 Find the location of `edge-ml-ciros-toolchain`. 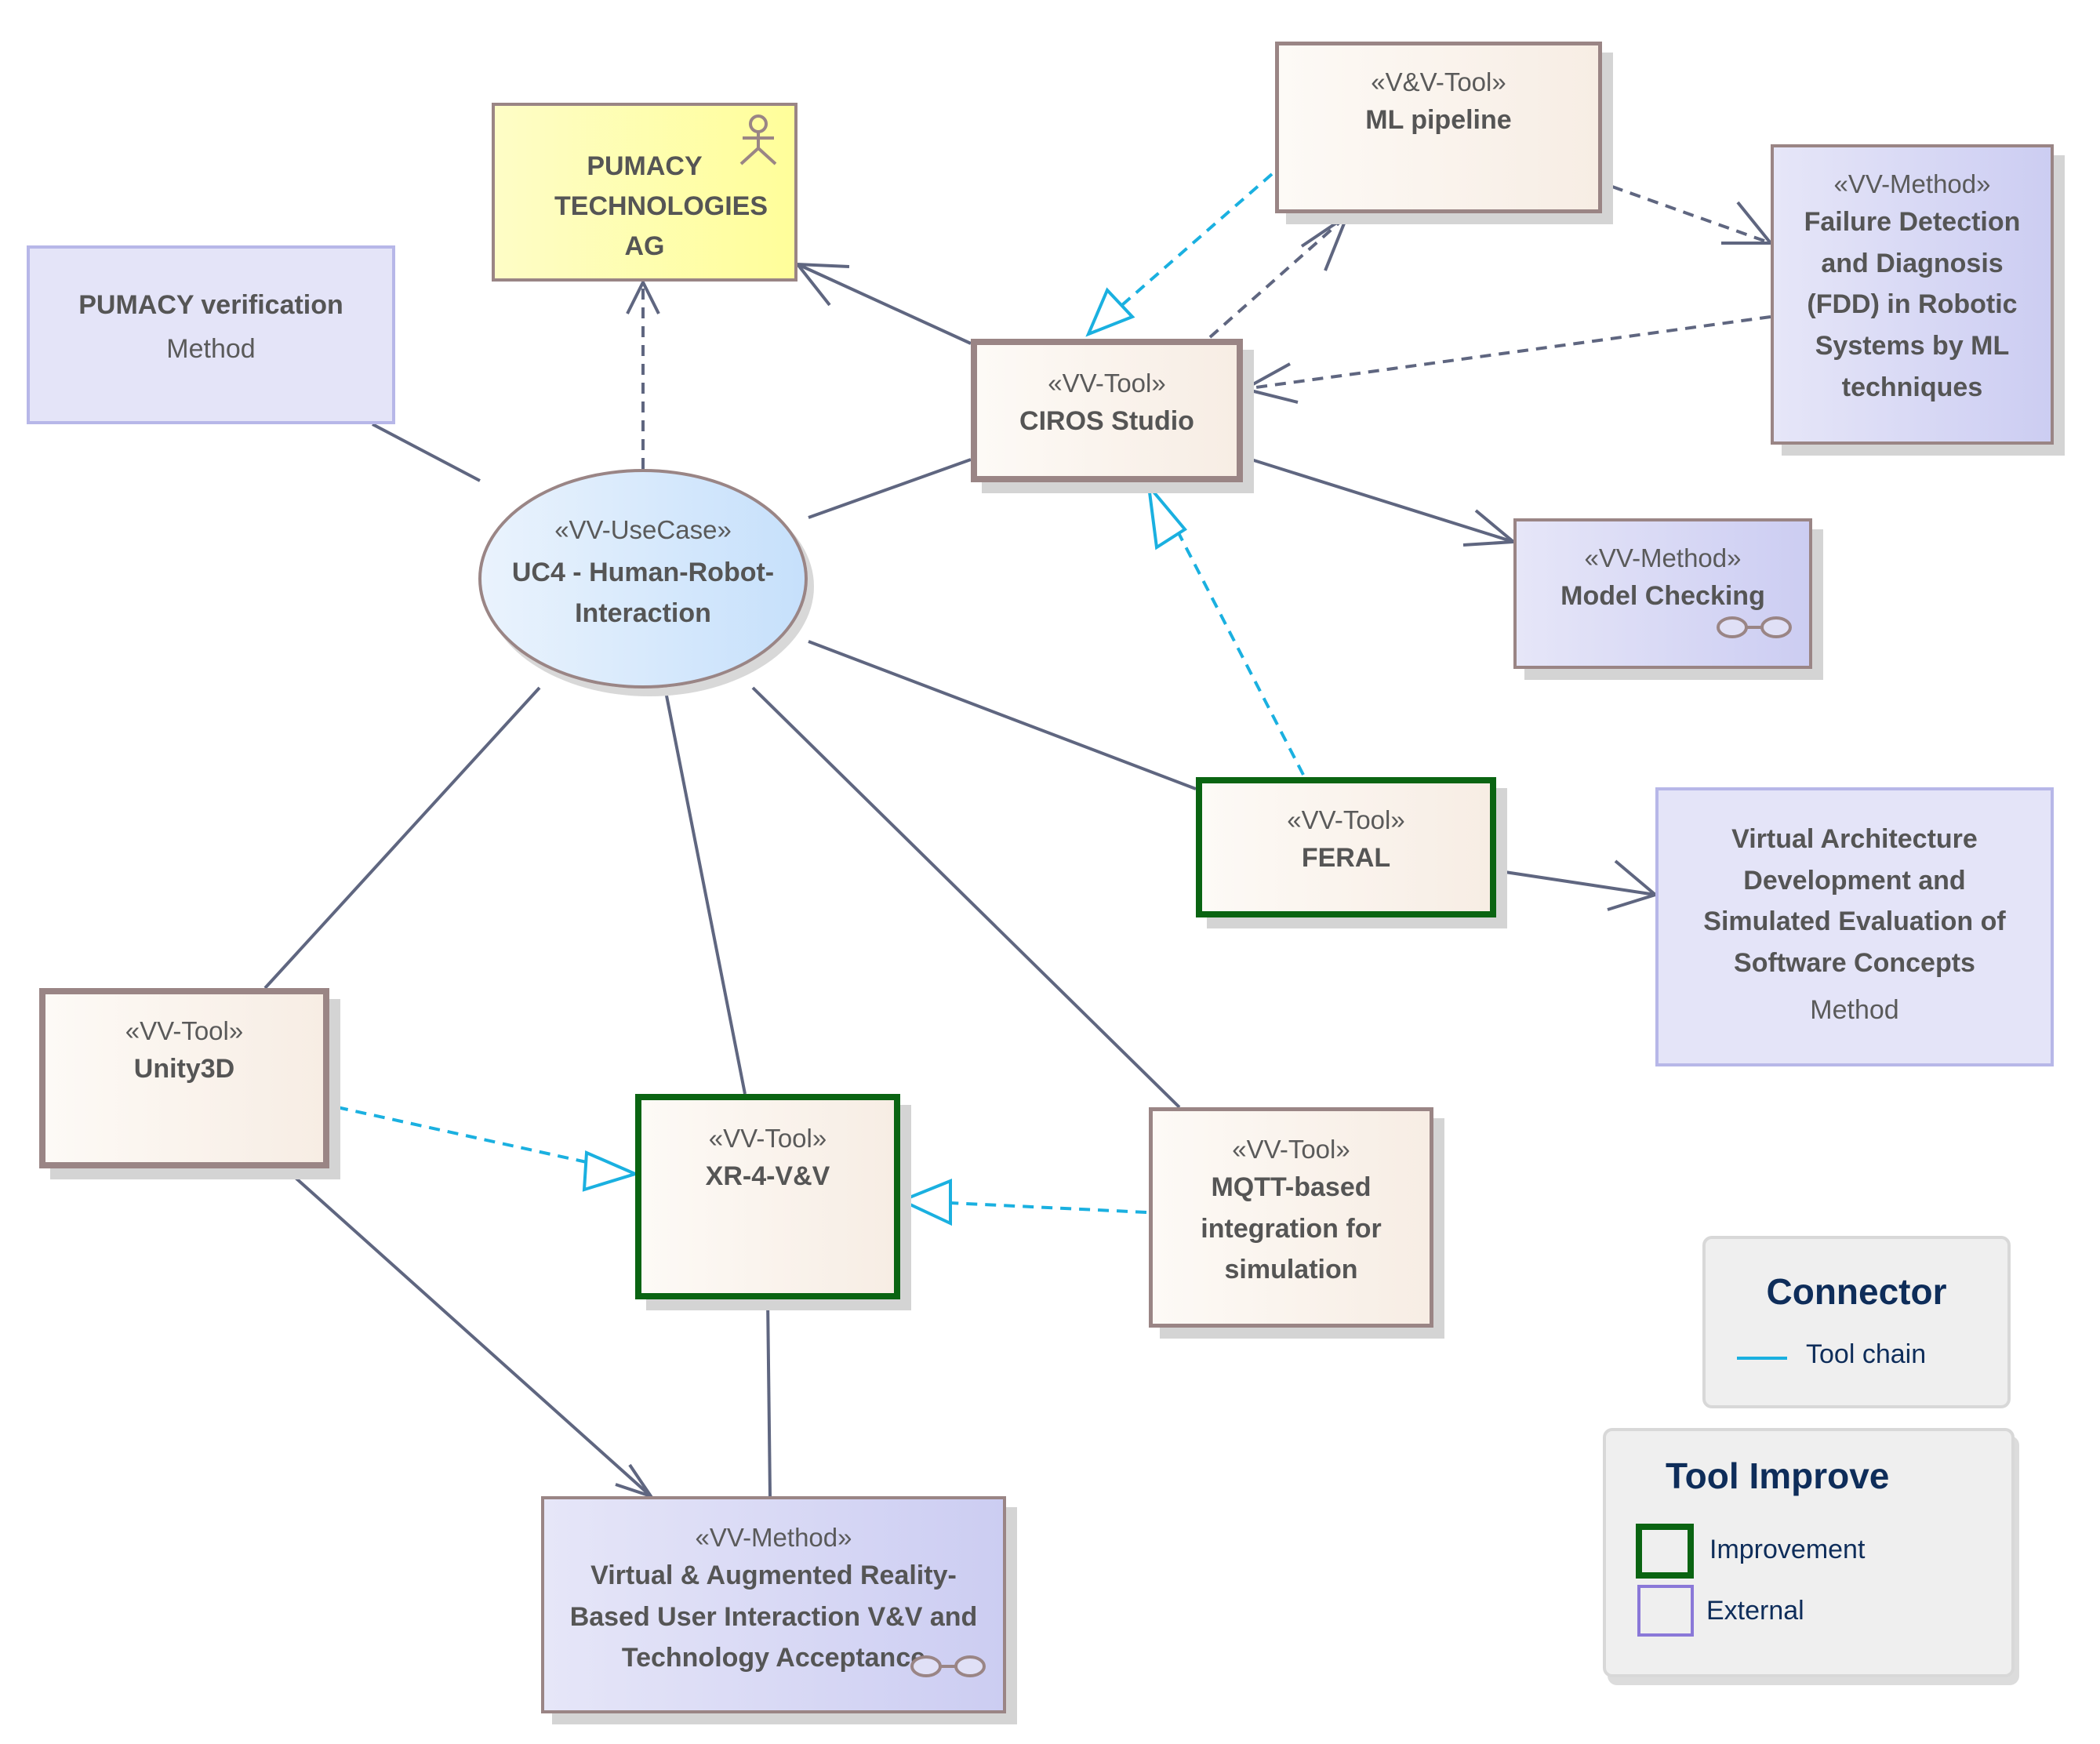

edge-ml-ciros-toolchain is located at coordinates (1194, 242).